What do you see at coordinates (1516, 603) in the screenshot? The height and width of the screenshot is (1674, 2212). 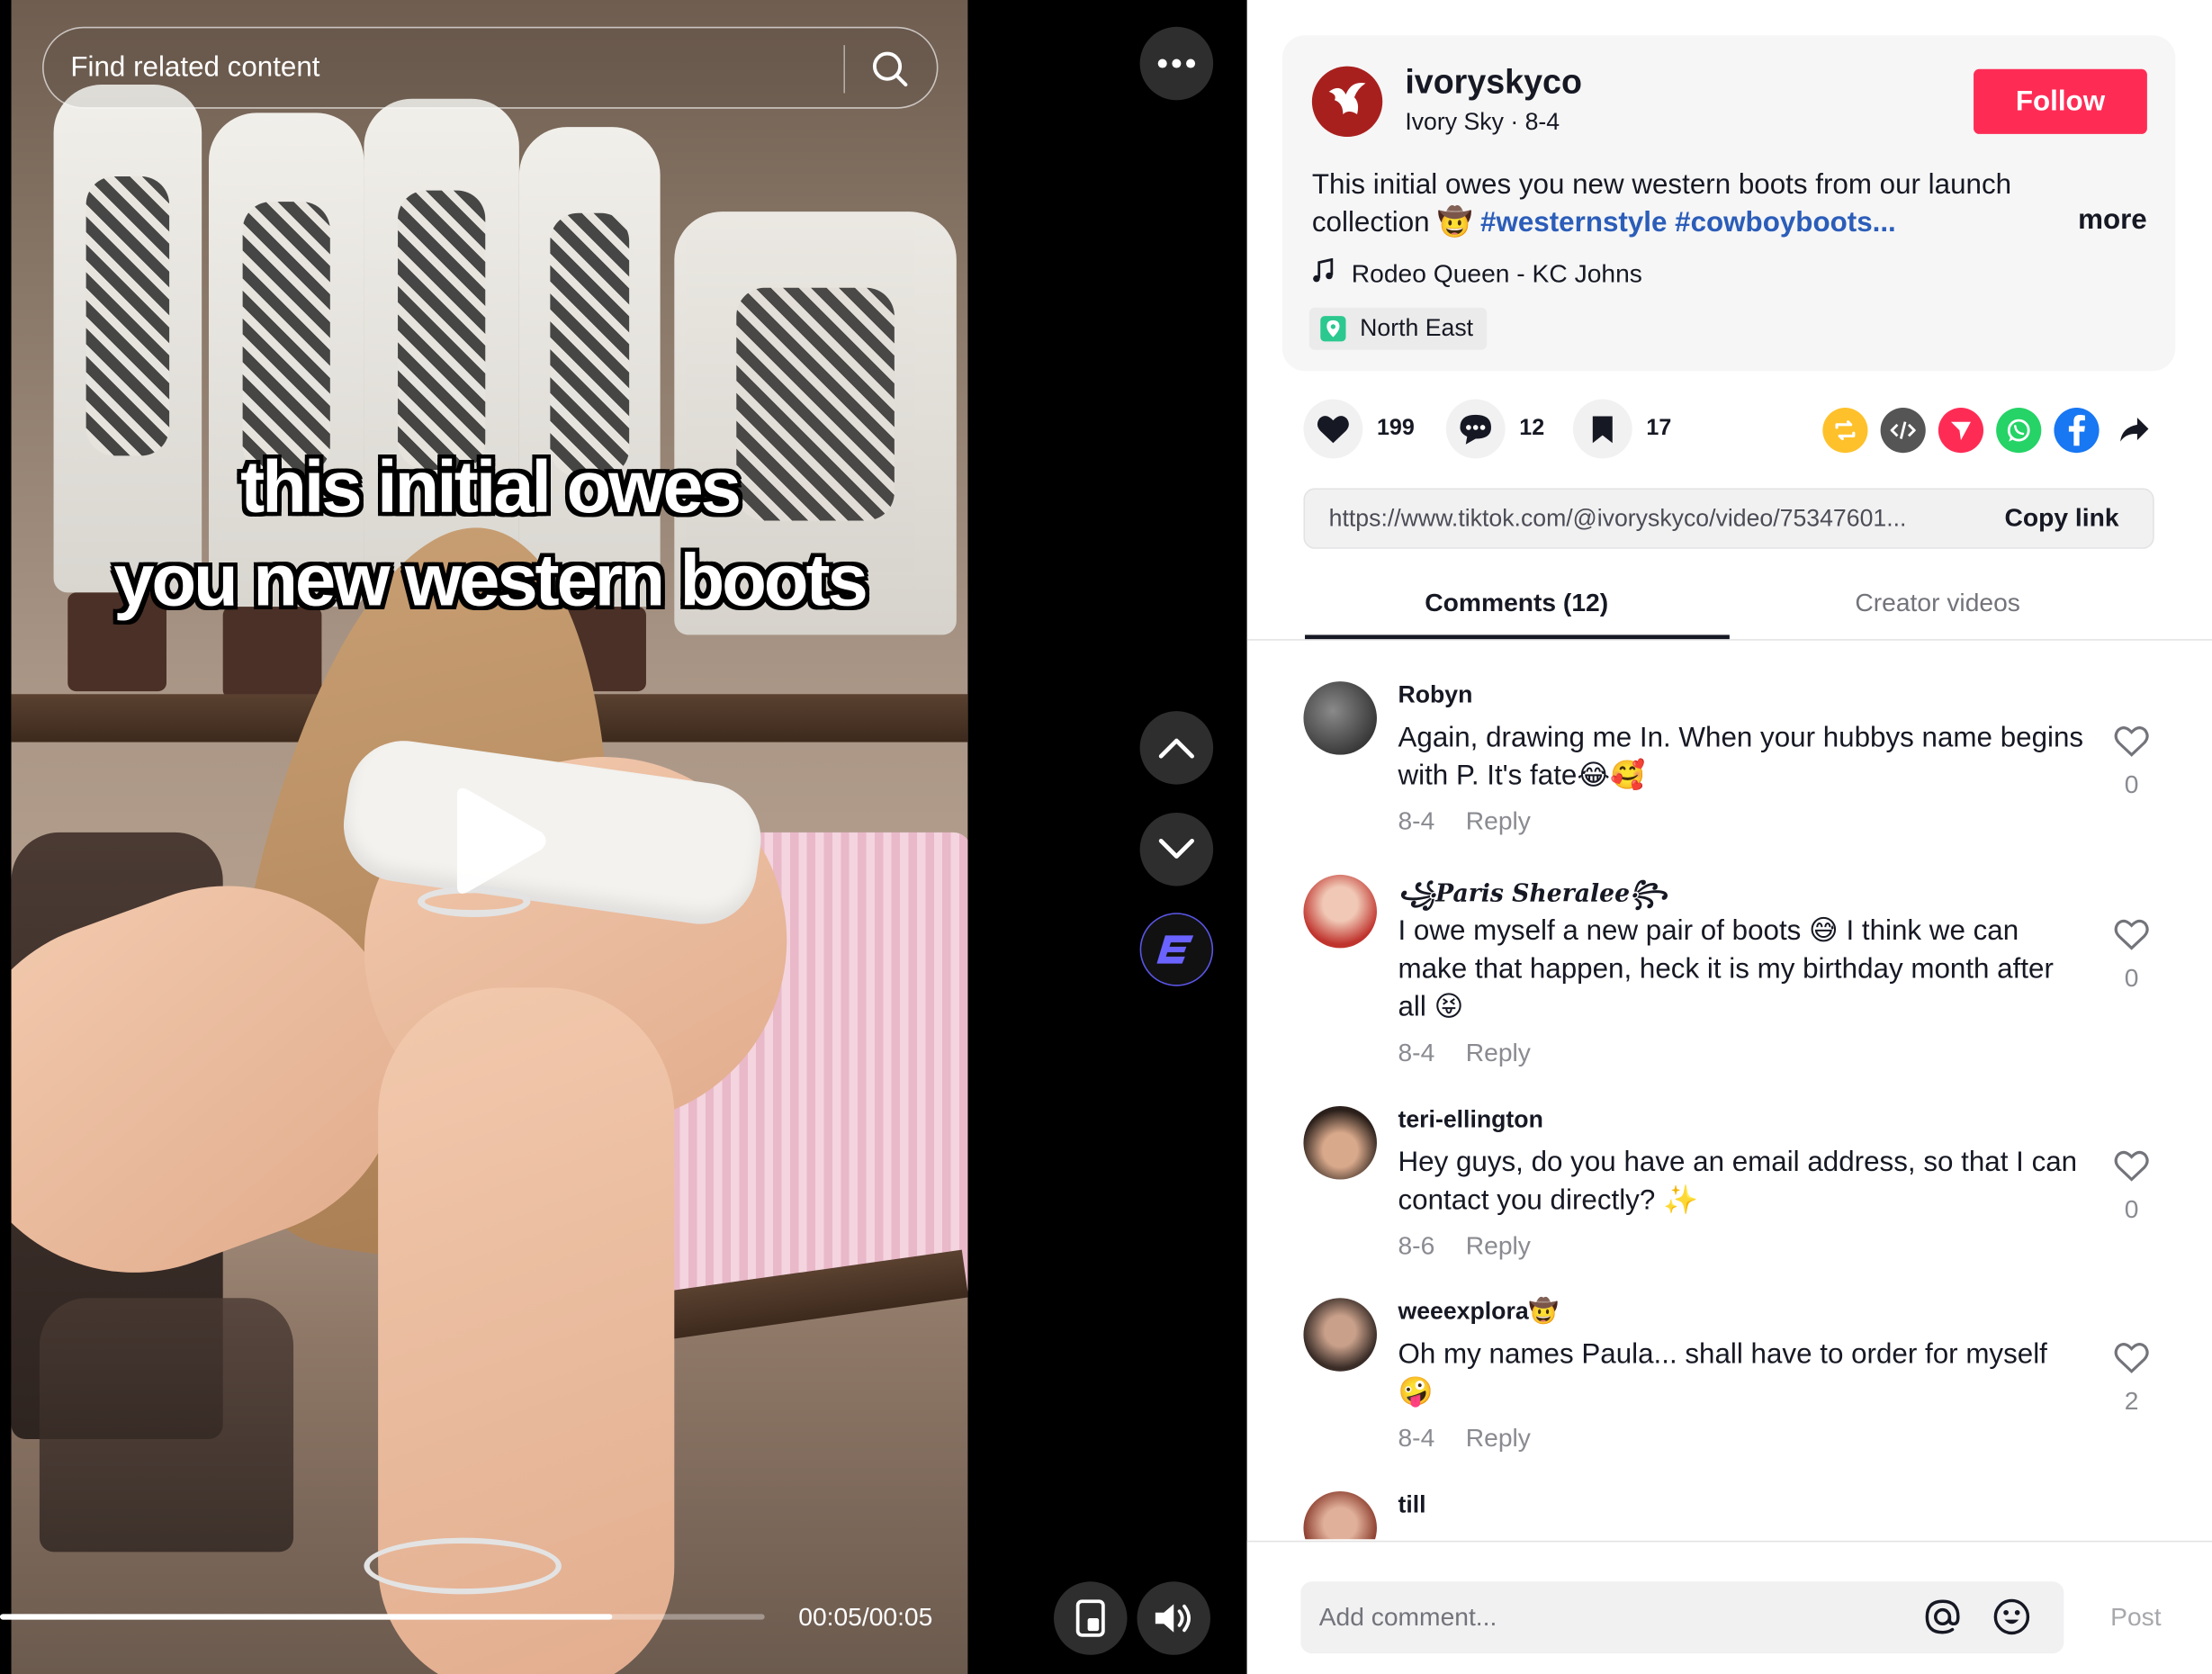 I see `tab-comments: Comments (12)` at bounding box center [1516, 603].